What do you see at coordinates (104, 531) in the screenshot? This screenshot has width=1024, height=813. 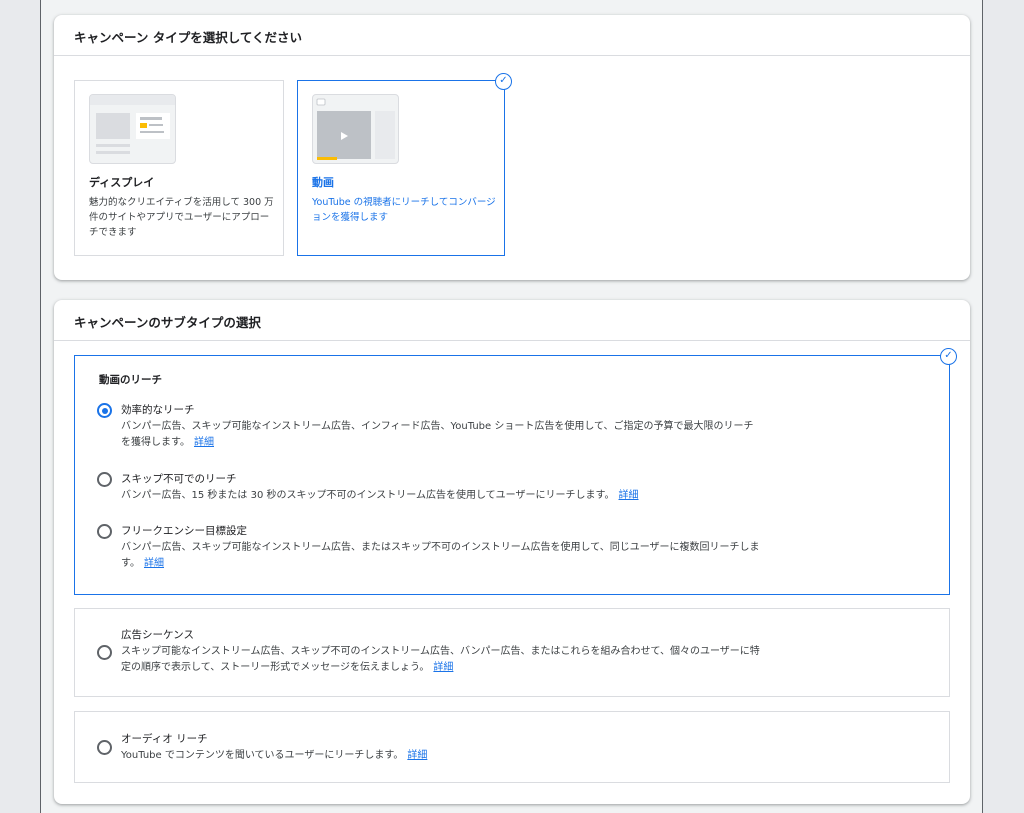 I see `radio-target-frequency` at bounding box center [104, 531].